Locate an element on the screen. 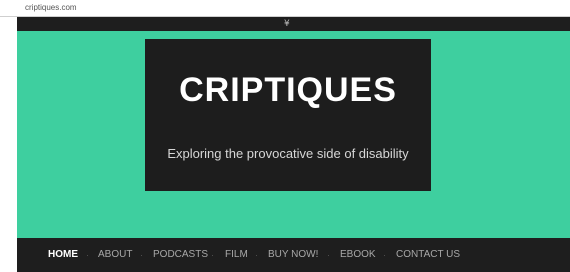 The width and height of the screenshot is (570, 272). nav-item-film: FILM is located at coordinates (236, 254).